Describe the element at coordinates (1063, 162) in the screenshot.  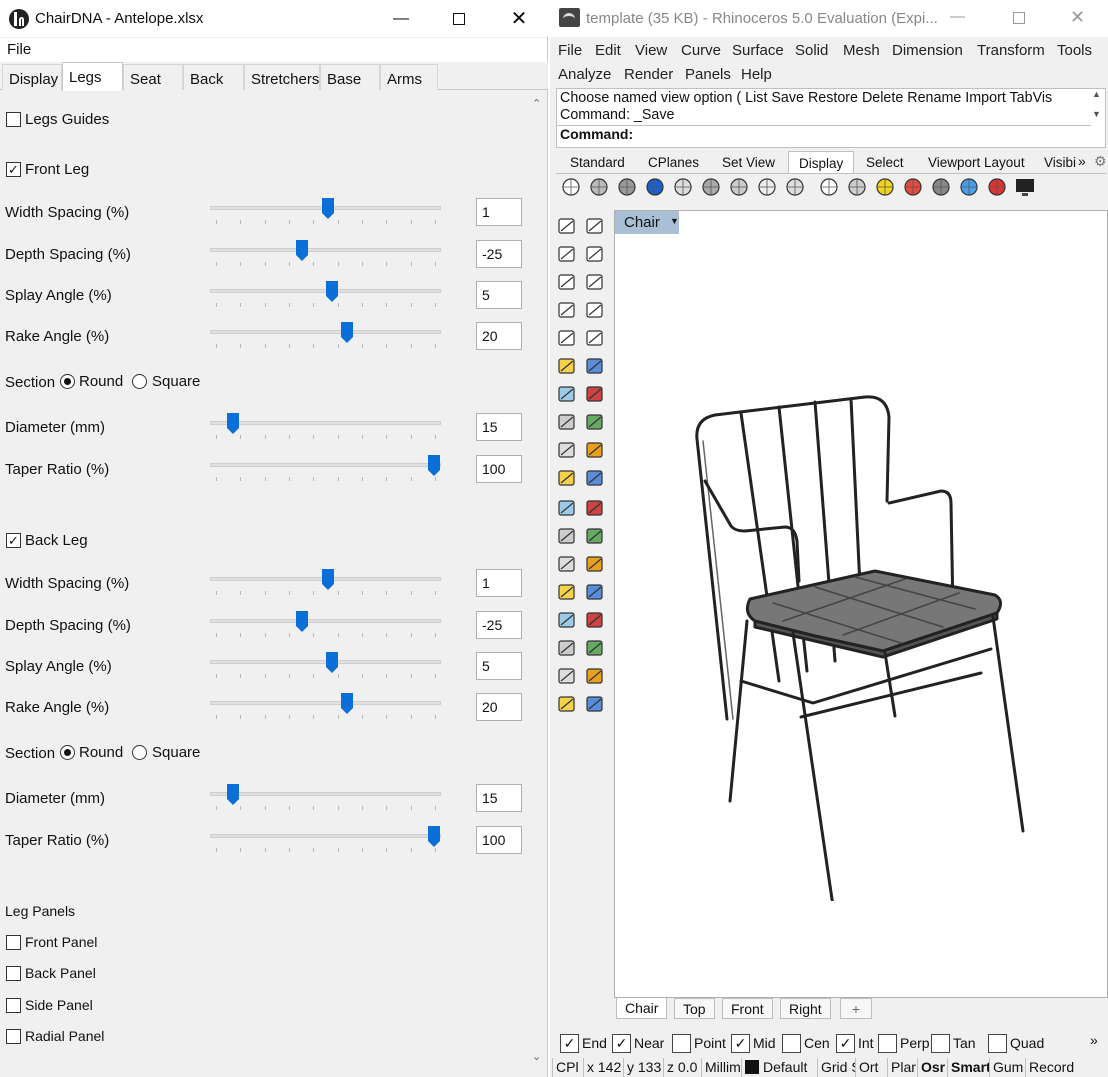
I see `tb-tab-visibility: Visibi` at that location.